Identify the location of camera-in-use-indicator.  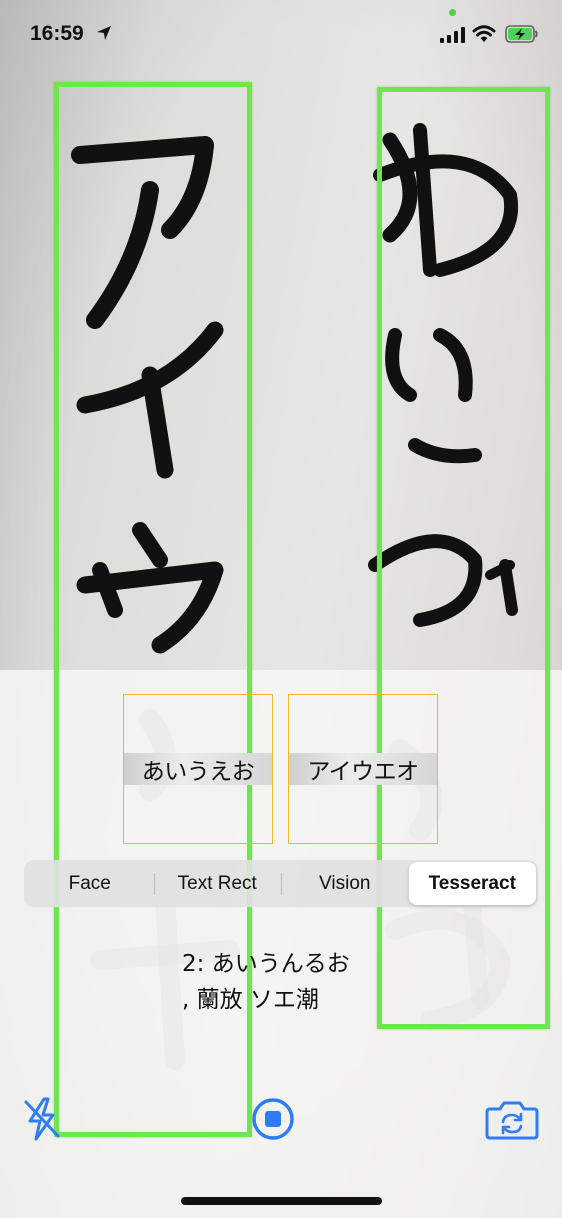
(452, 12).